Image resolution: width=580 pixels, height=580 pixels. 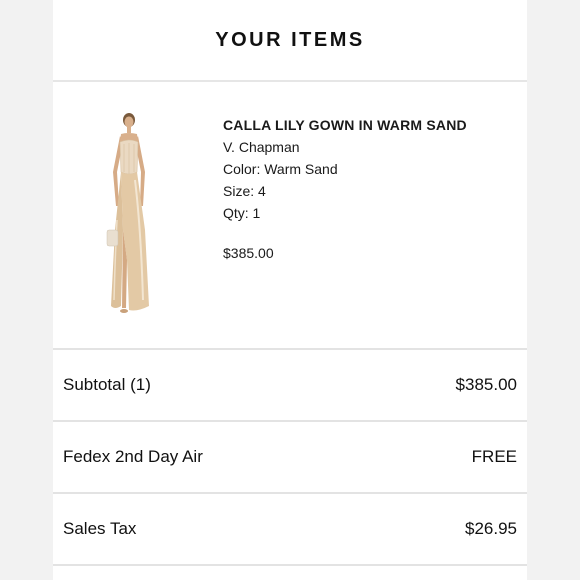 What do you see at coordinates (290, 458) in the screenshot?
I see `shipping-row: Fedex 2nd Day Air FREE` at bounding box center [290, 458].